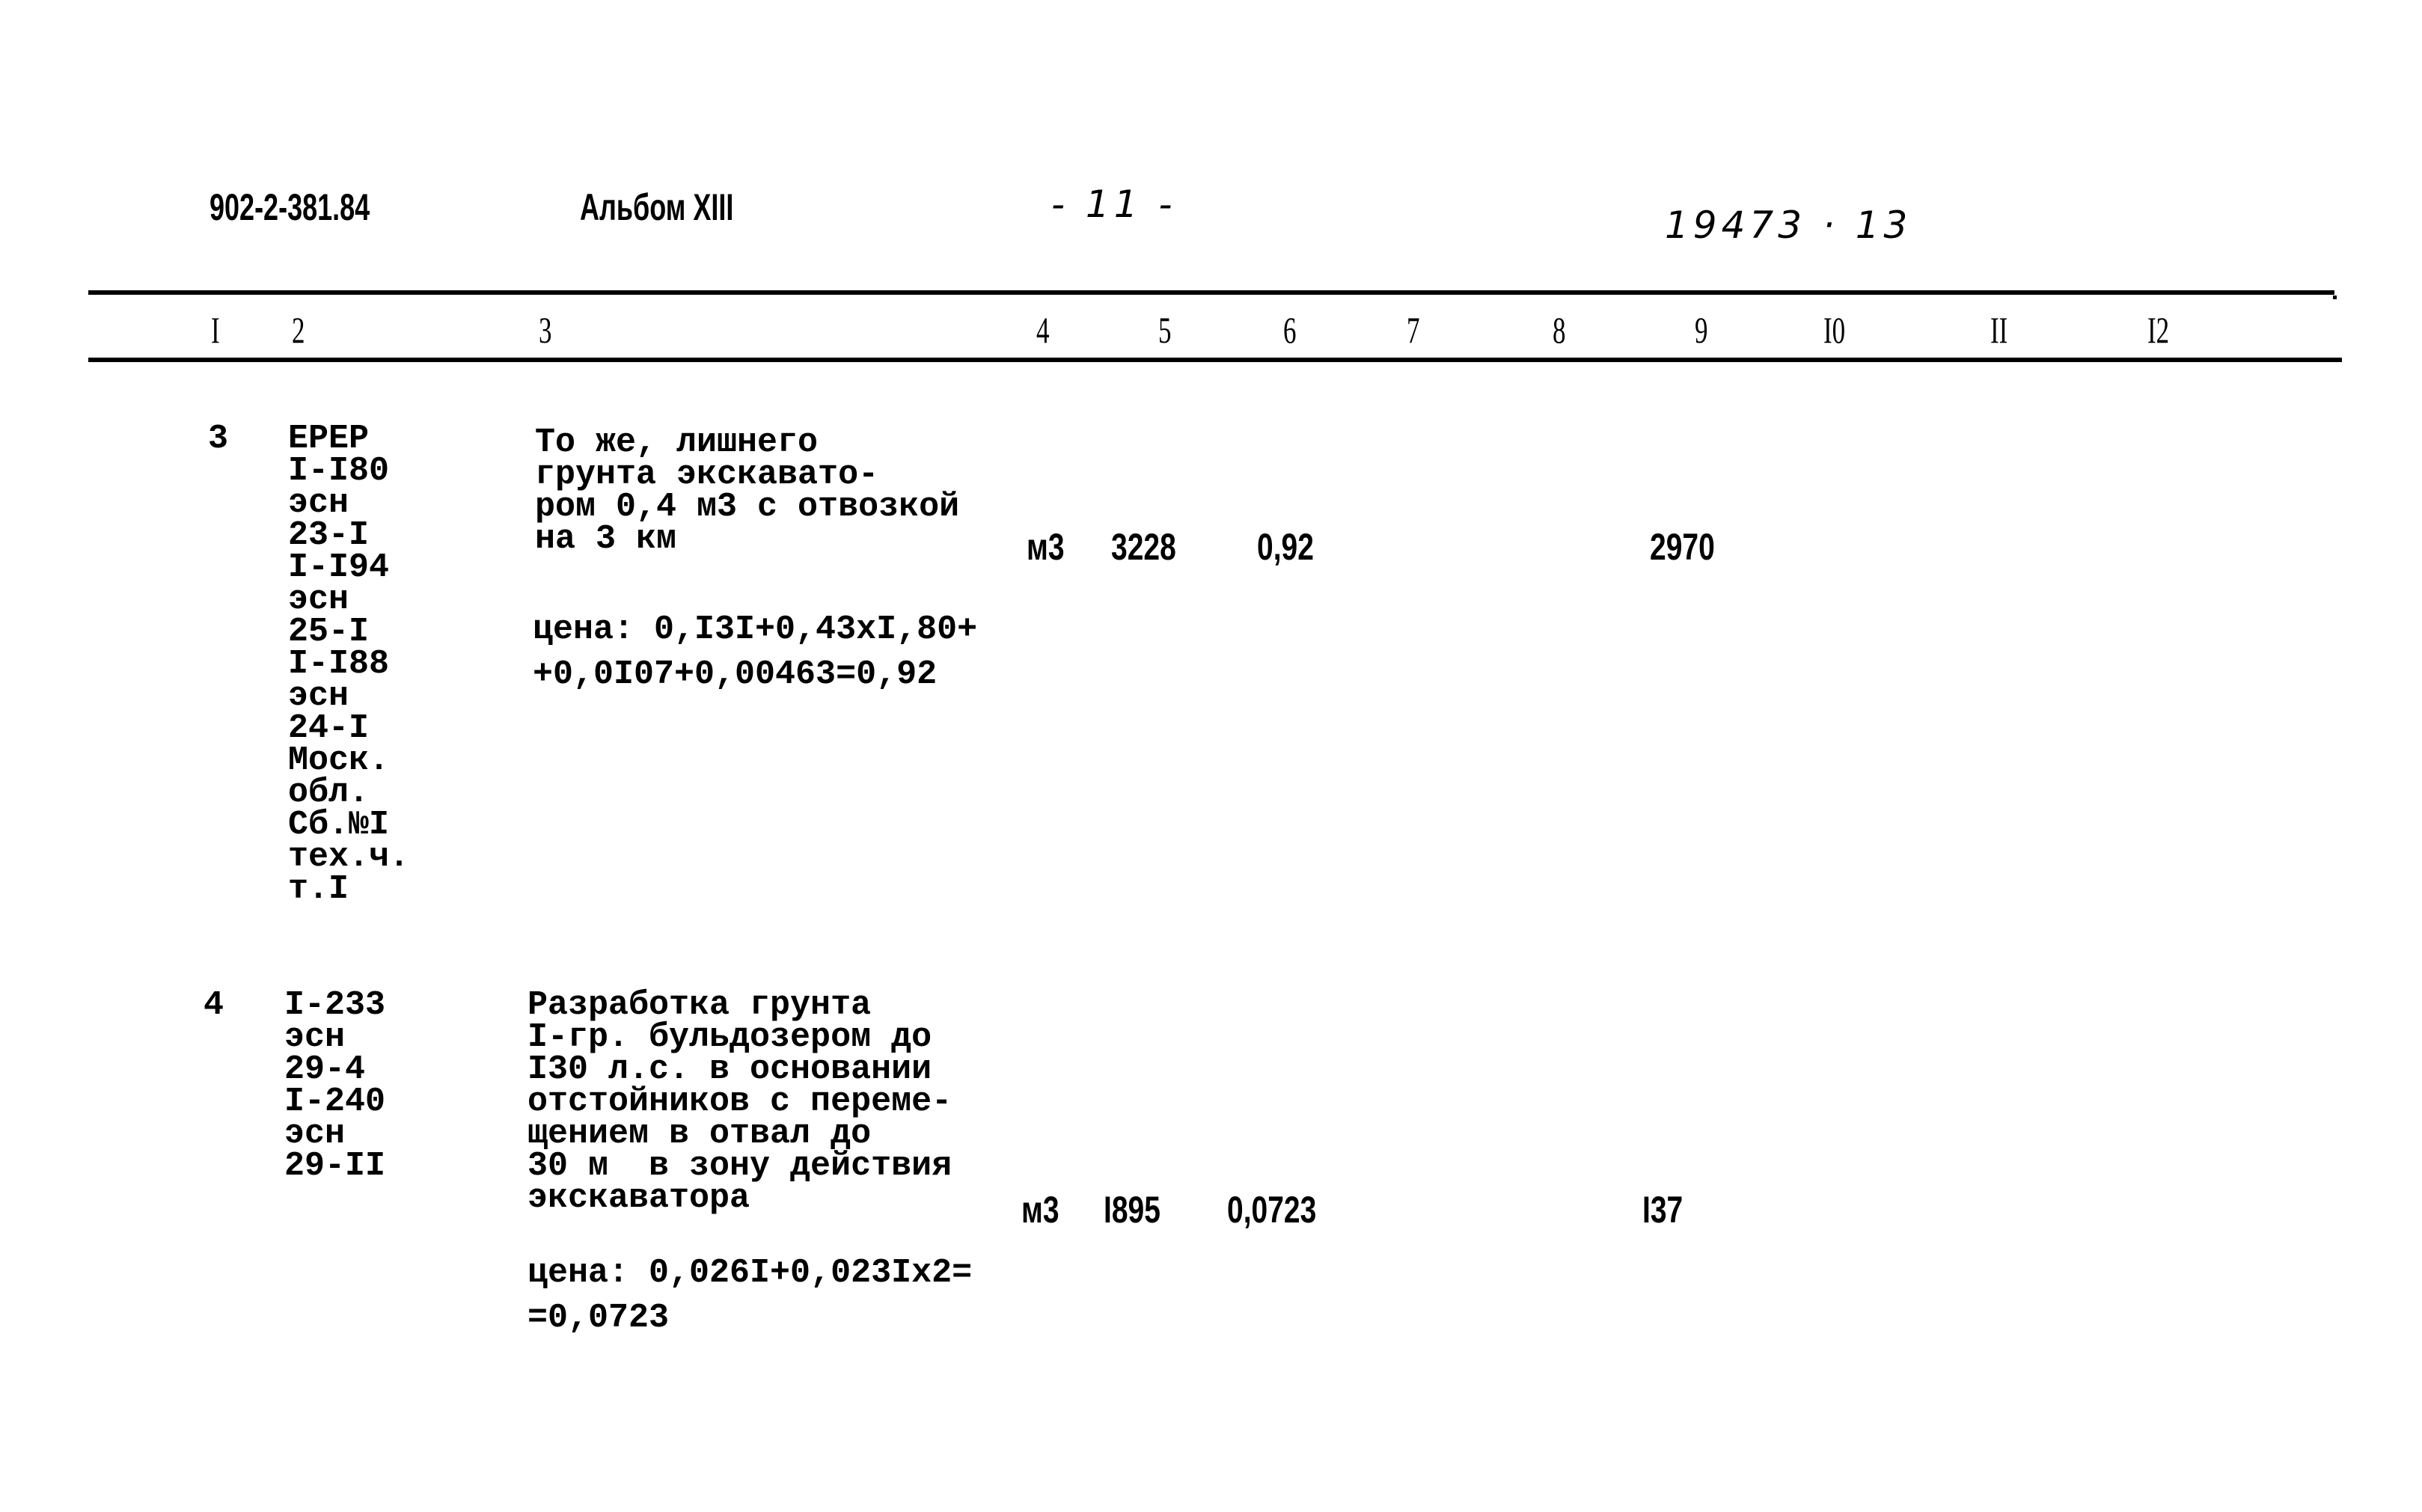  What do you see at coordinates (1215, 360) in the screenshot?
I see `header-bottom-rule` at bounding box center [1215, 360].